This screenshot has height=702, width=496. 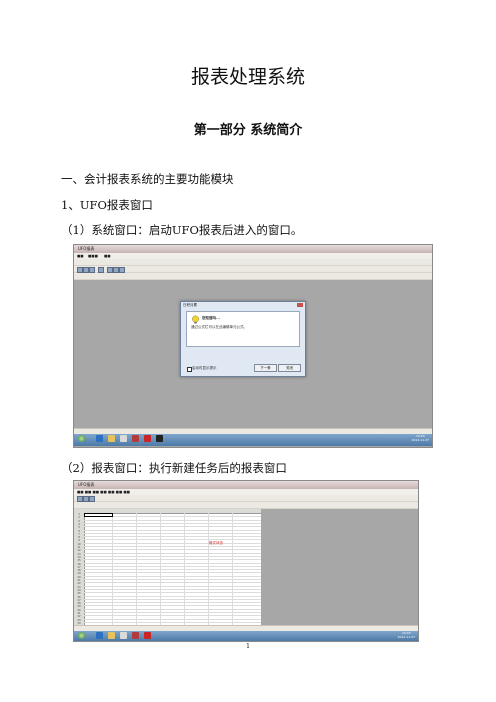 I want to click on section-heading: 一、会计报表系统的主要功能模块, so click(x=147, y=179).